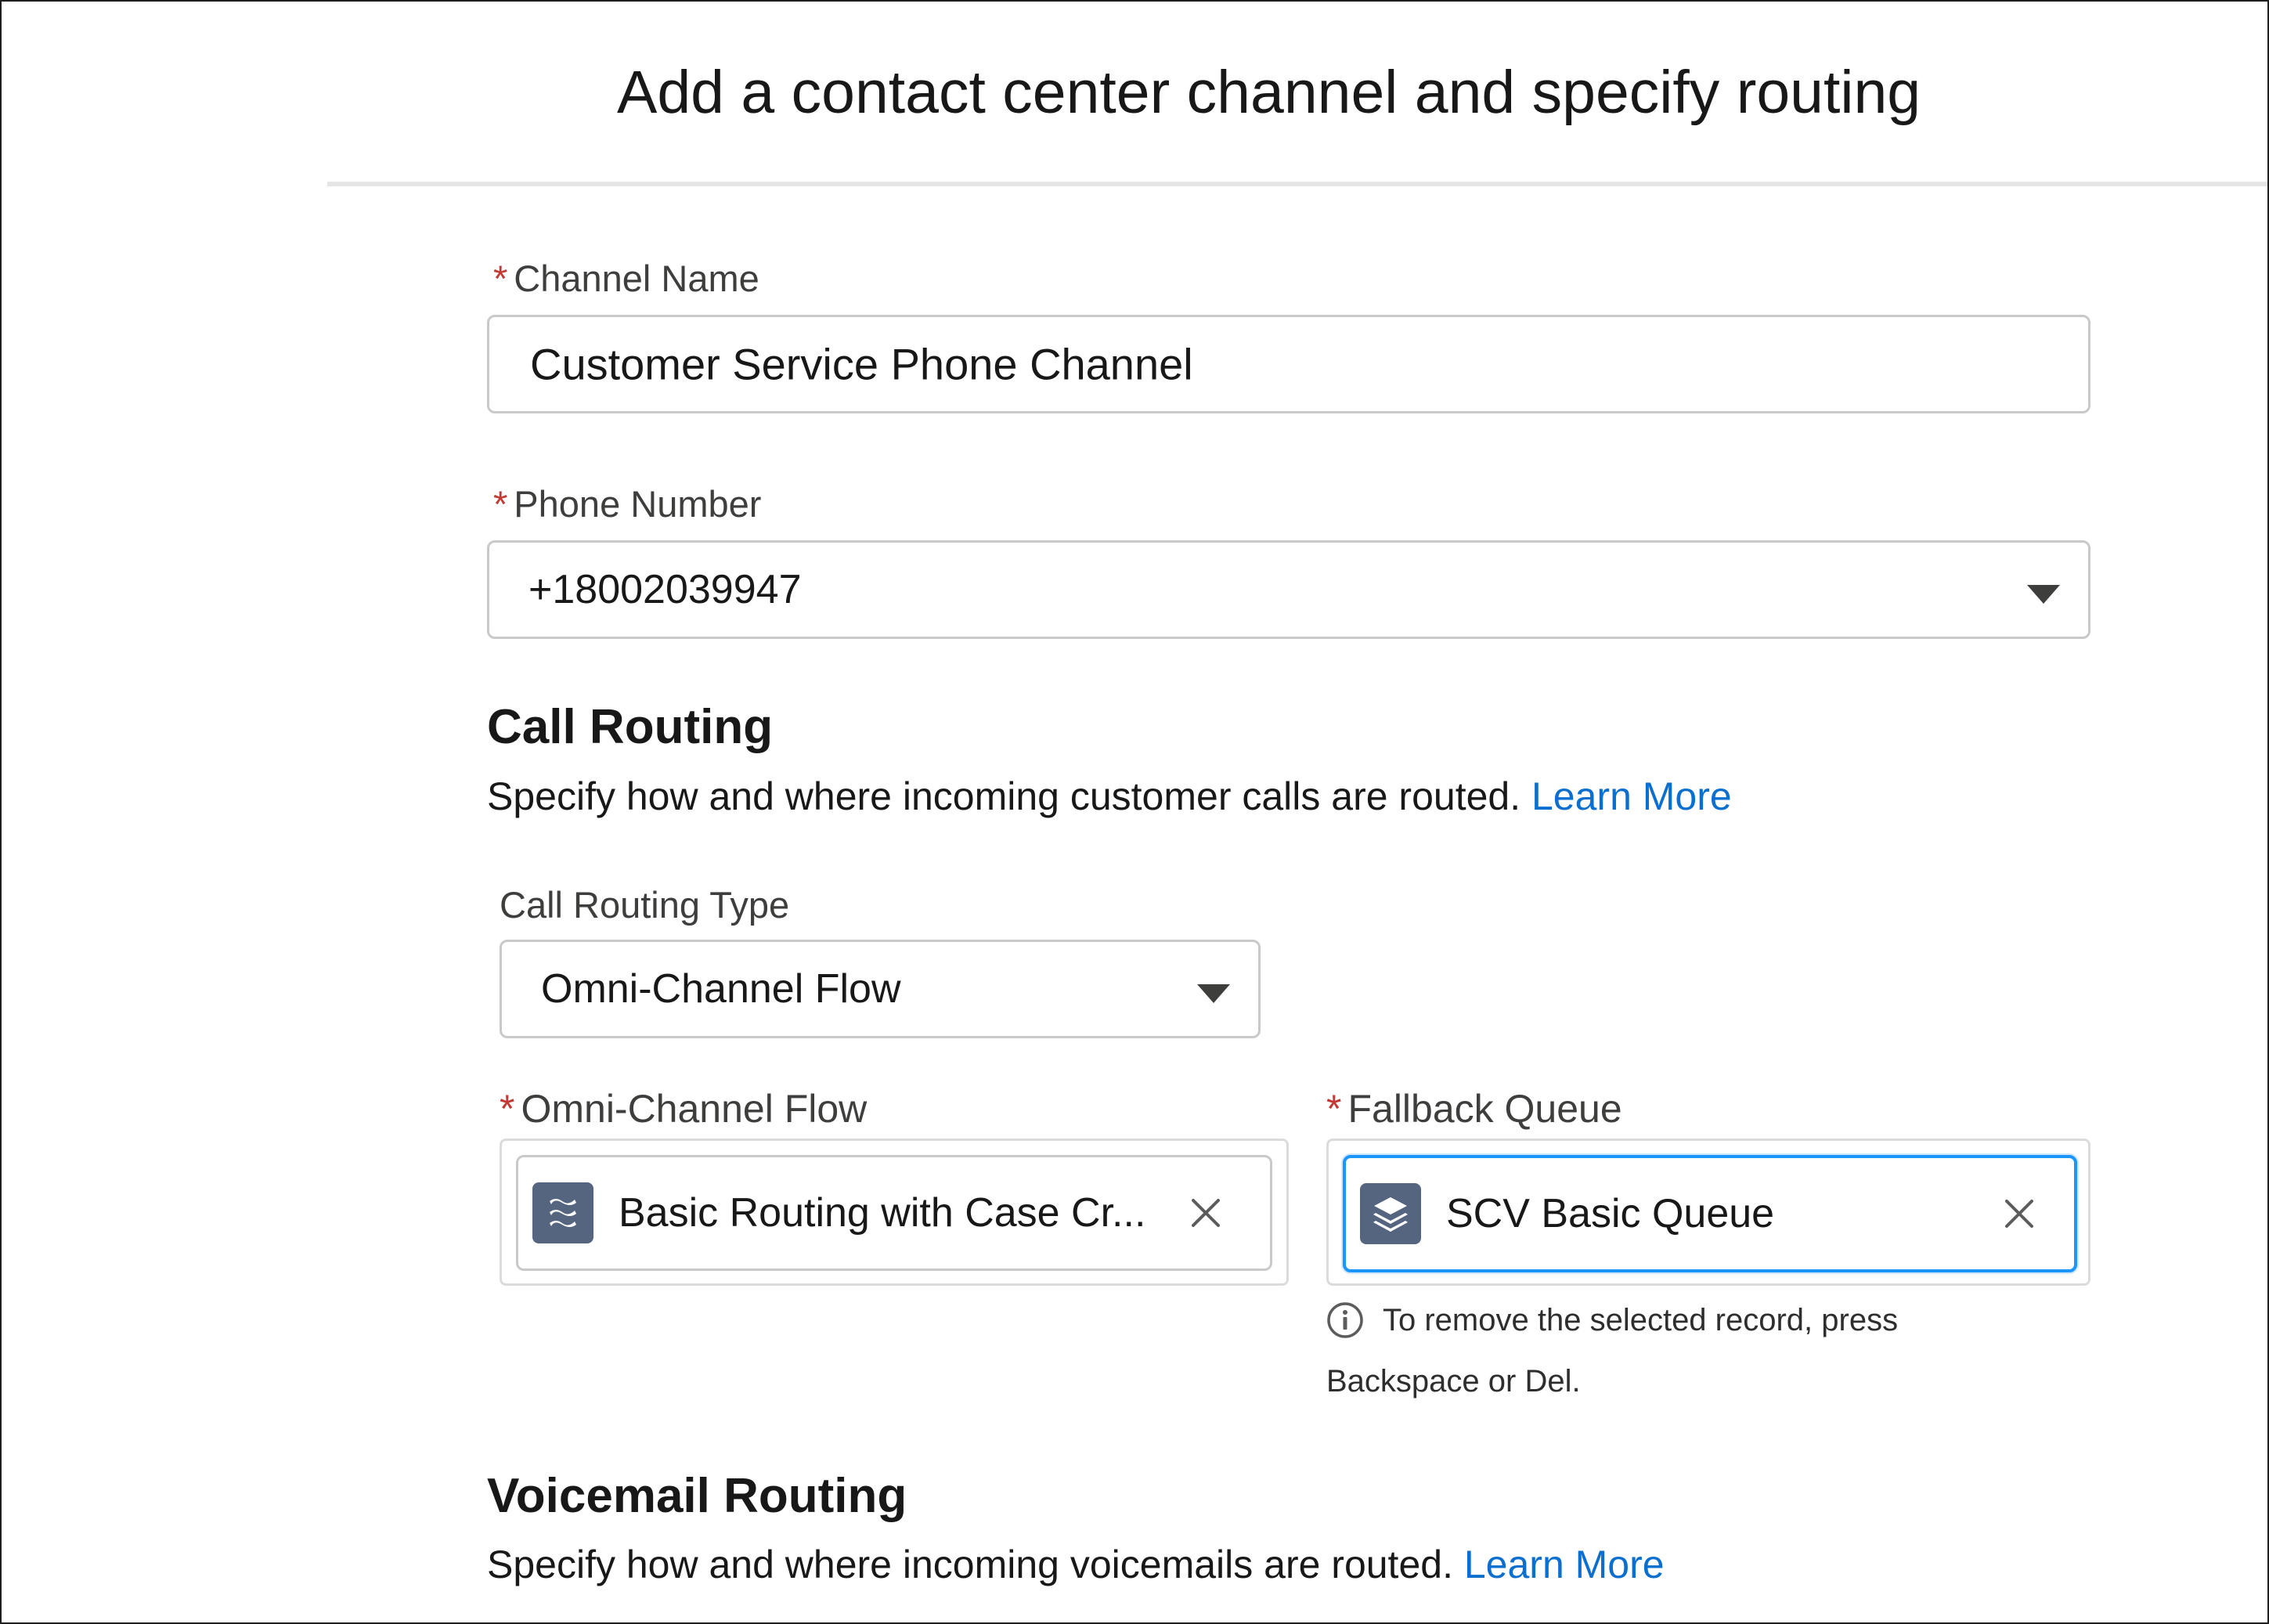 The image size is (2269, 1624). Describe the element at coordinates (1484, 1109) in the screenshot. I see `fallback-queue-label-text: Fallback Queue` at that location.